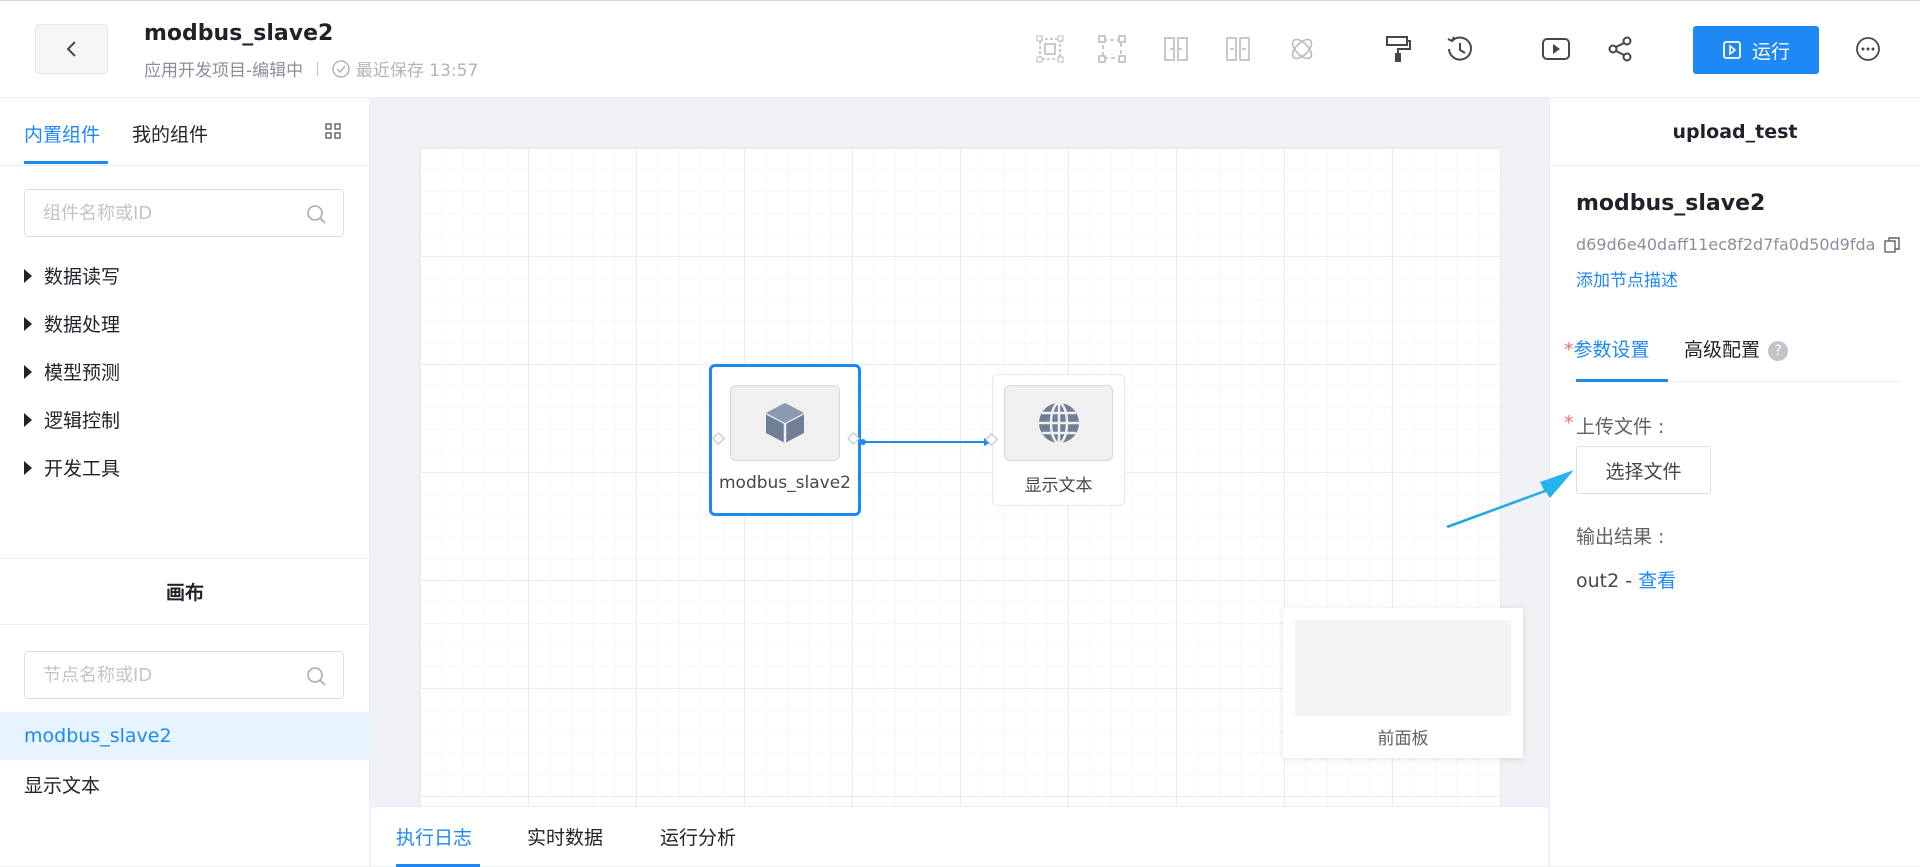 This screenshot has height=867, width=1920. I want to click on flow-node-display-text: 显示文本, so click(1055, 440).